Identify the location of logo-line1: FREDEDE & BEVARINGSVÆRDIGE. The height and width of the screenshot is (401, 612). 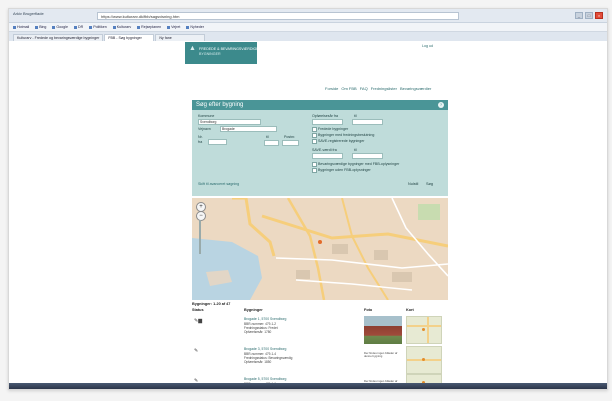
(229, 49).